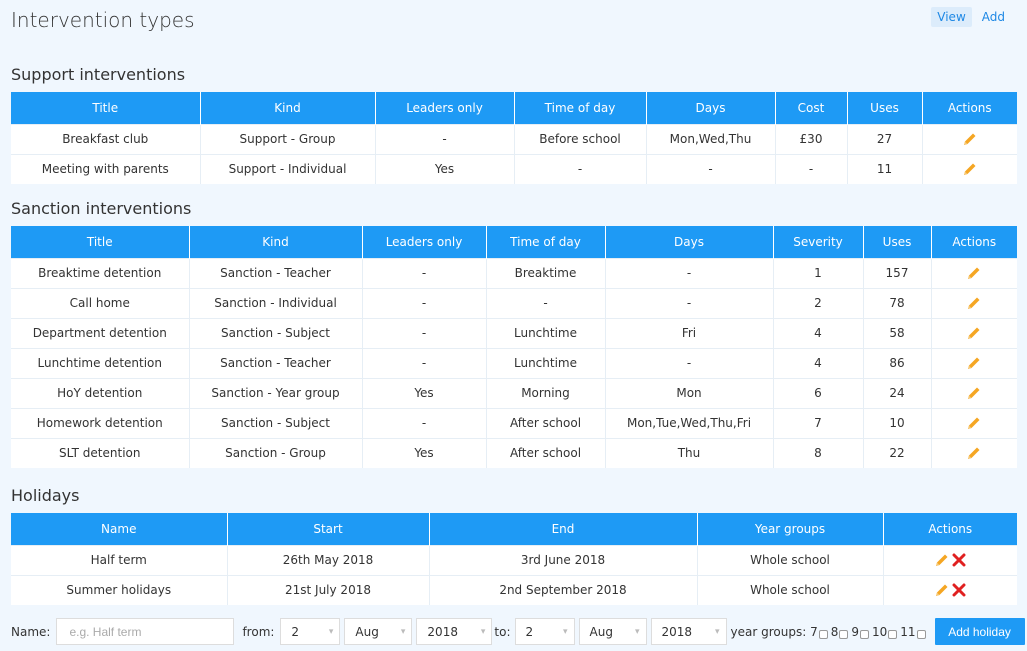 The image size is (1027, 651). Describe the element at coordinates (563, 529) in the screenshot. I see `column-header: End` at that location.